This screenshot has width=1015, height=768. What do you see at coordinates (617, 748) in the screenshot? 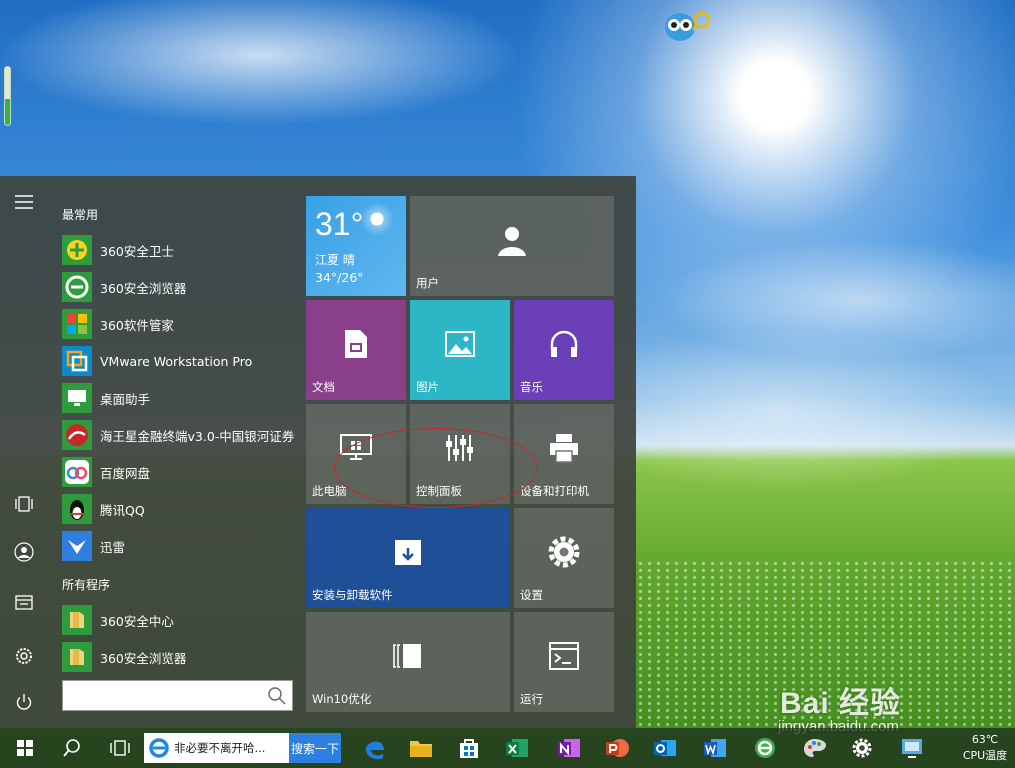
I see `powerpoint-icon` at bounding box center [617, 748].